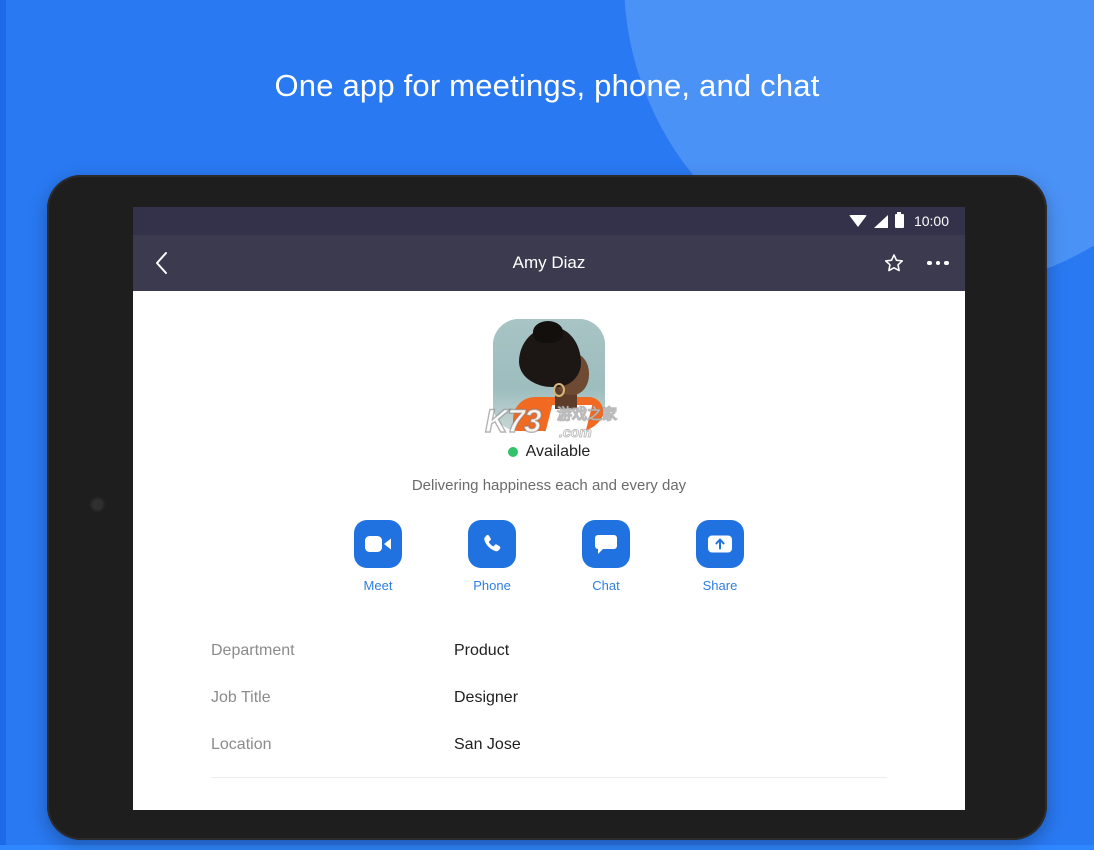  I want to click on avatar-container: K73 游戏之家 .com, so click(551, 379).